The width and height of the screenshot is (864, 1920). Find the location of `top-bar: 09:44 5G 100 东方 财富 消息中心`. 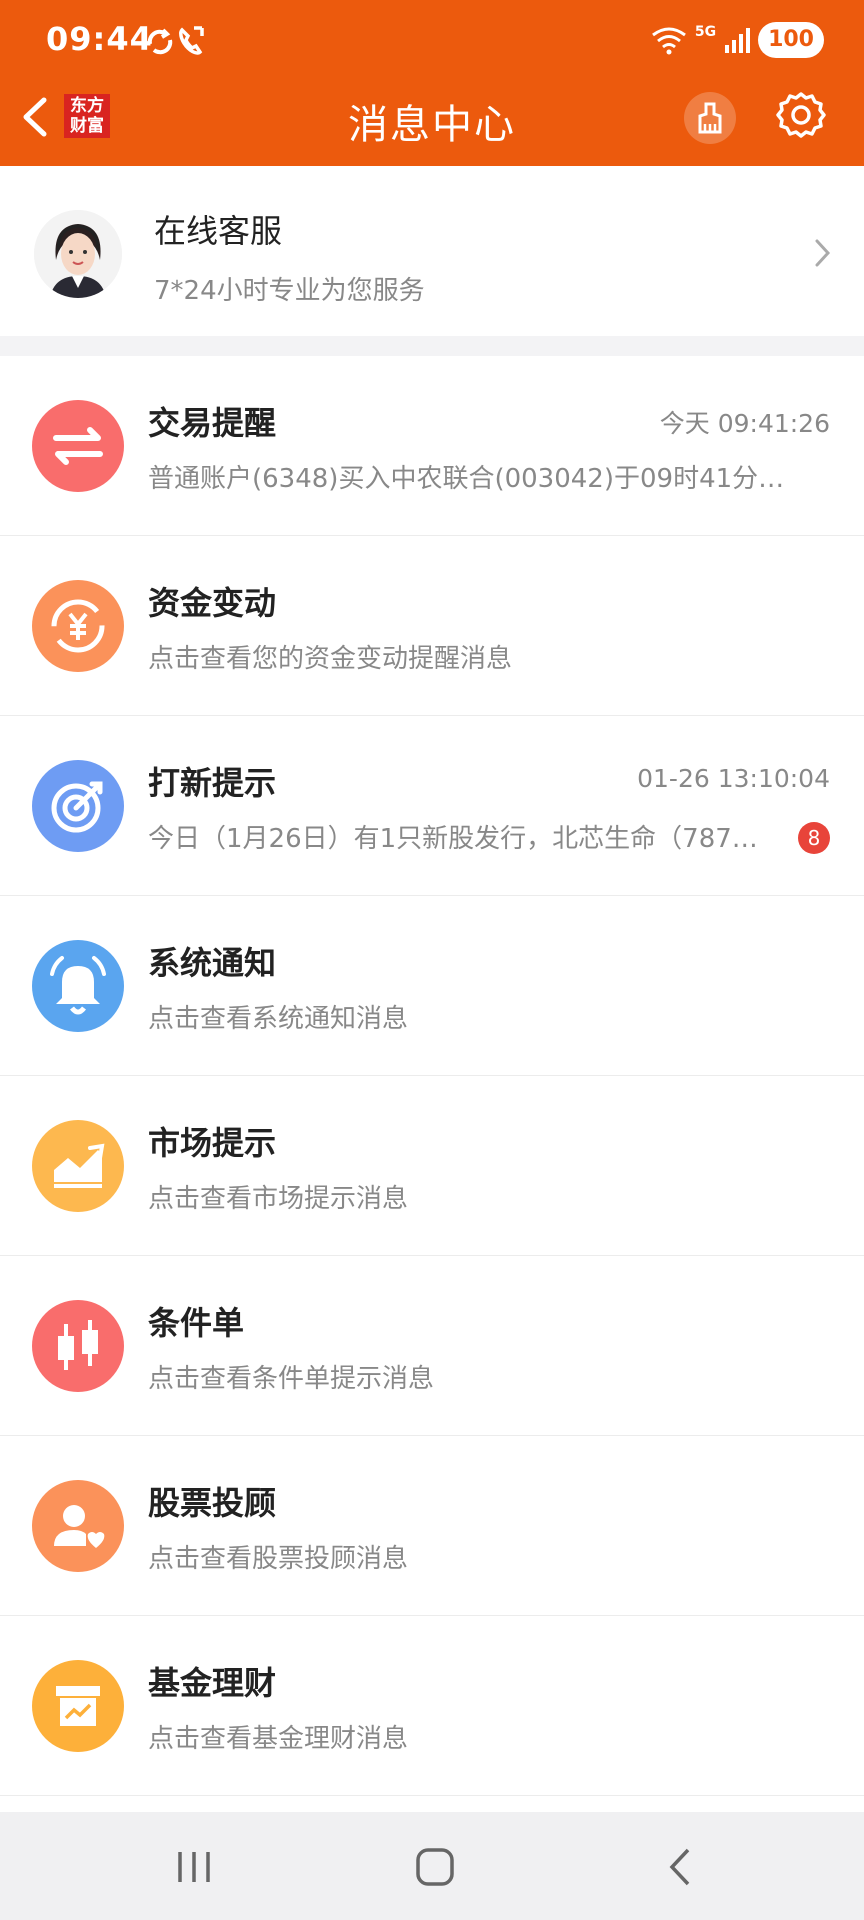

top-bar: 09:44 5G 100 东方 财富 消息中心 is located at coordinates (432, 83).